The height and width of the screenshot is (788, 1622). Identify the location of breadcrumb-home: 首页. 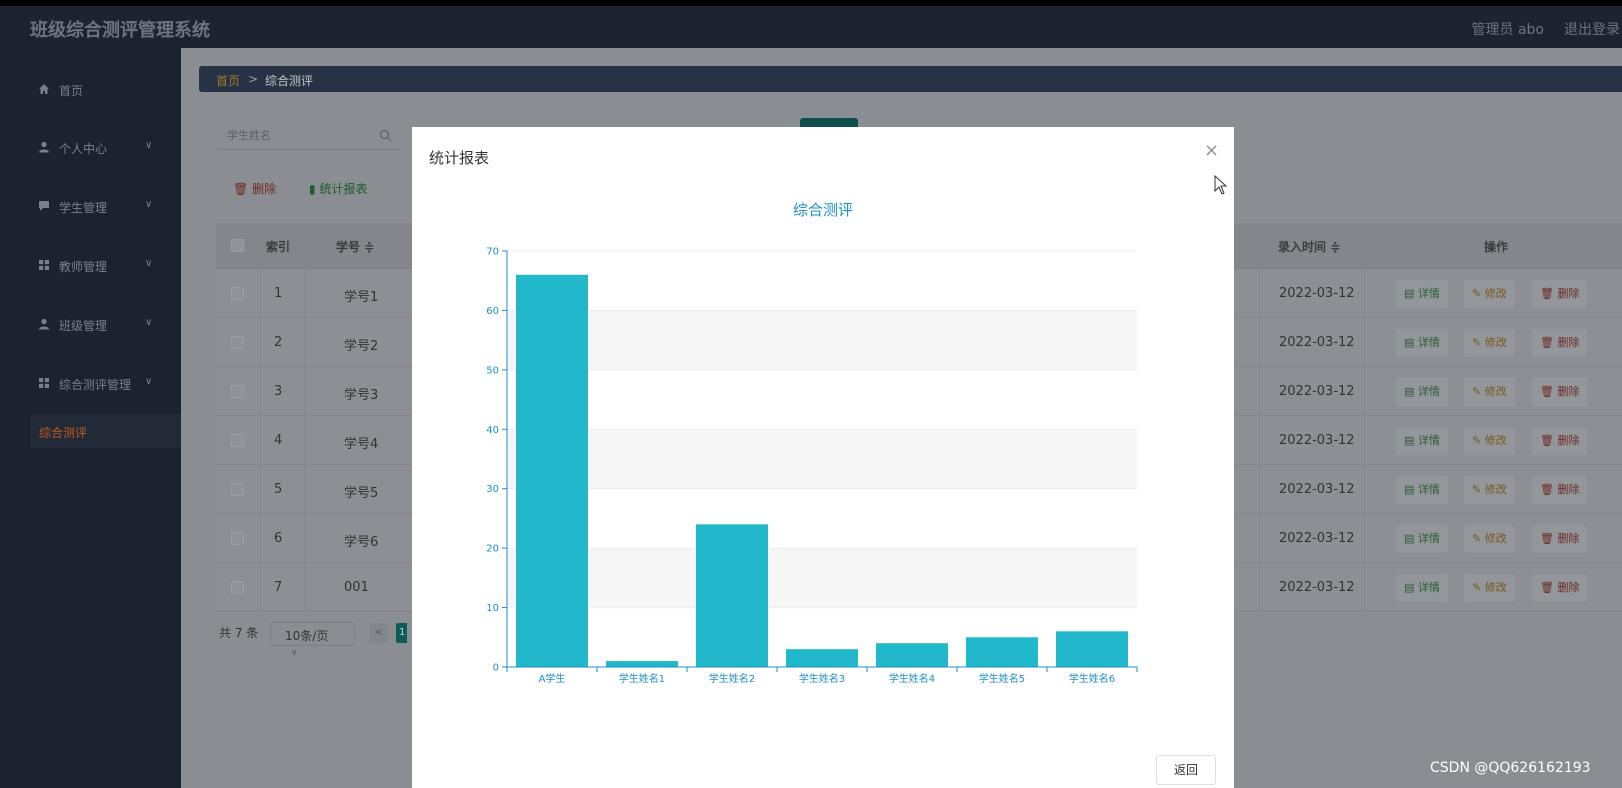
(228, 80).